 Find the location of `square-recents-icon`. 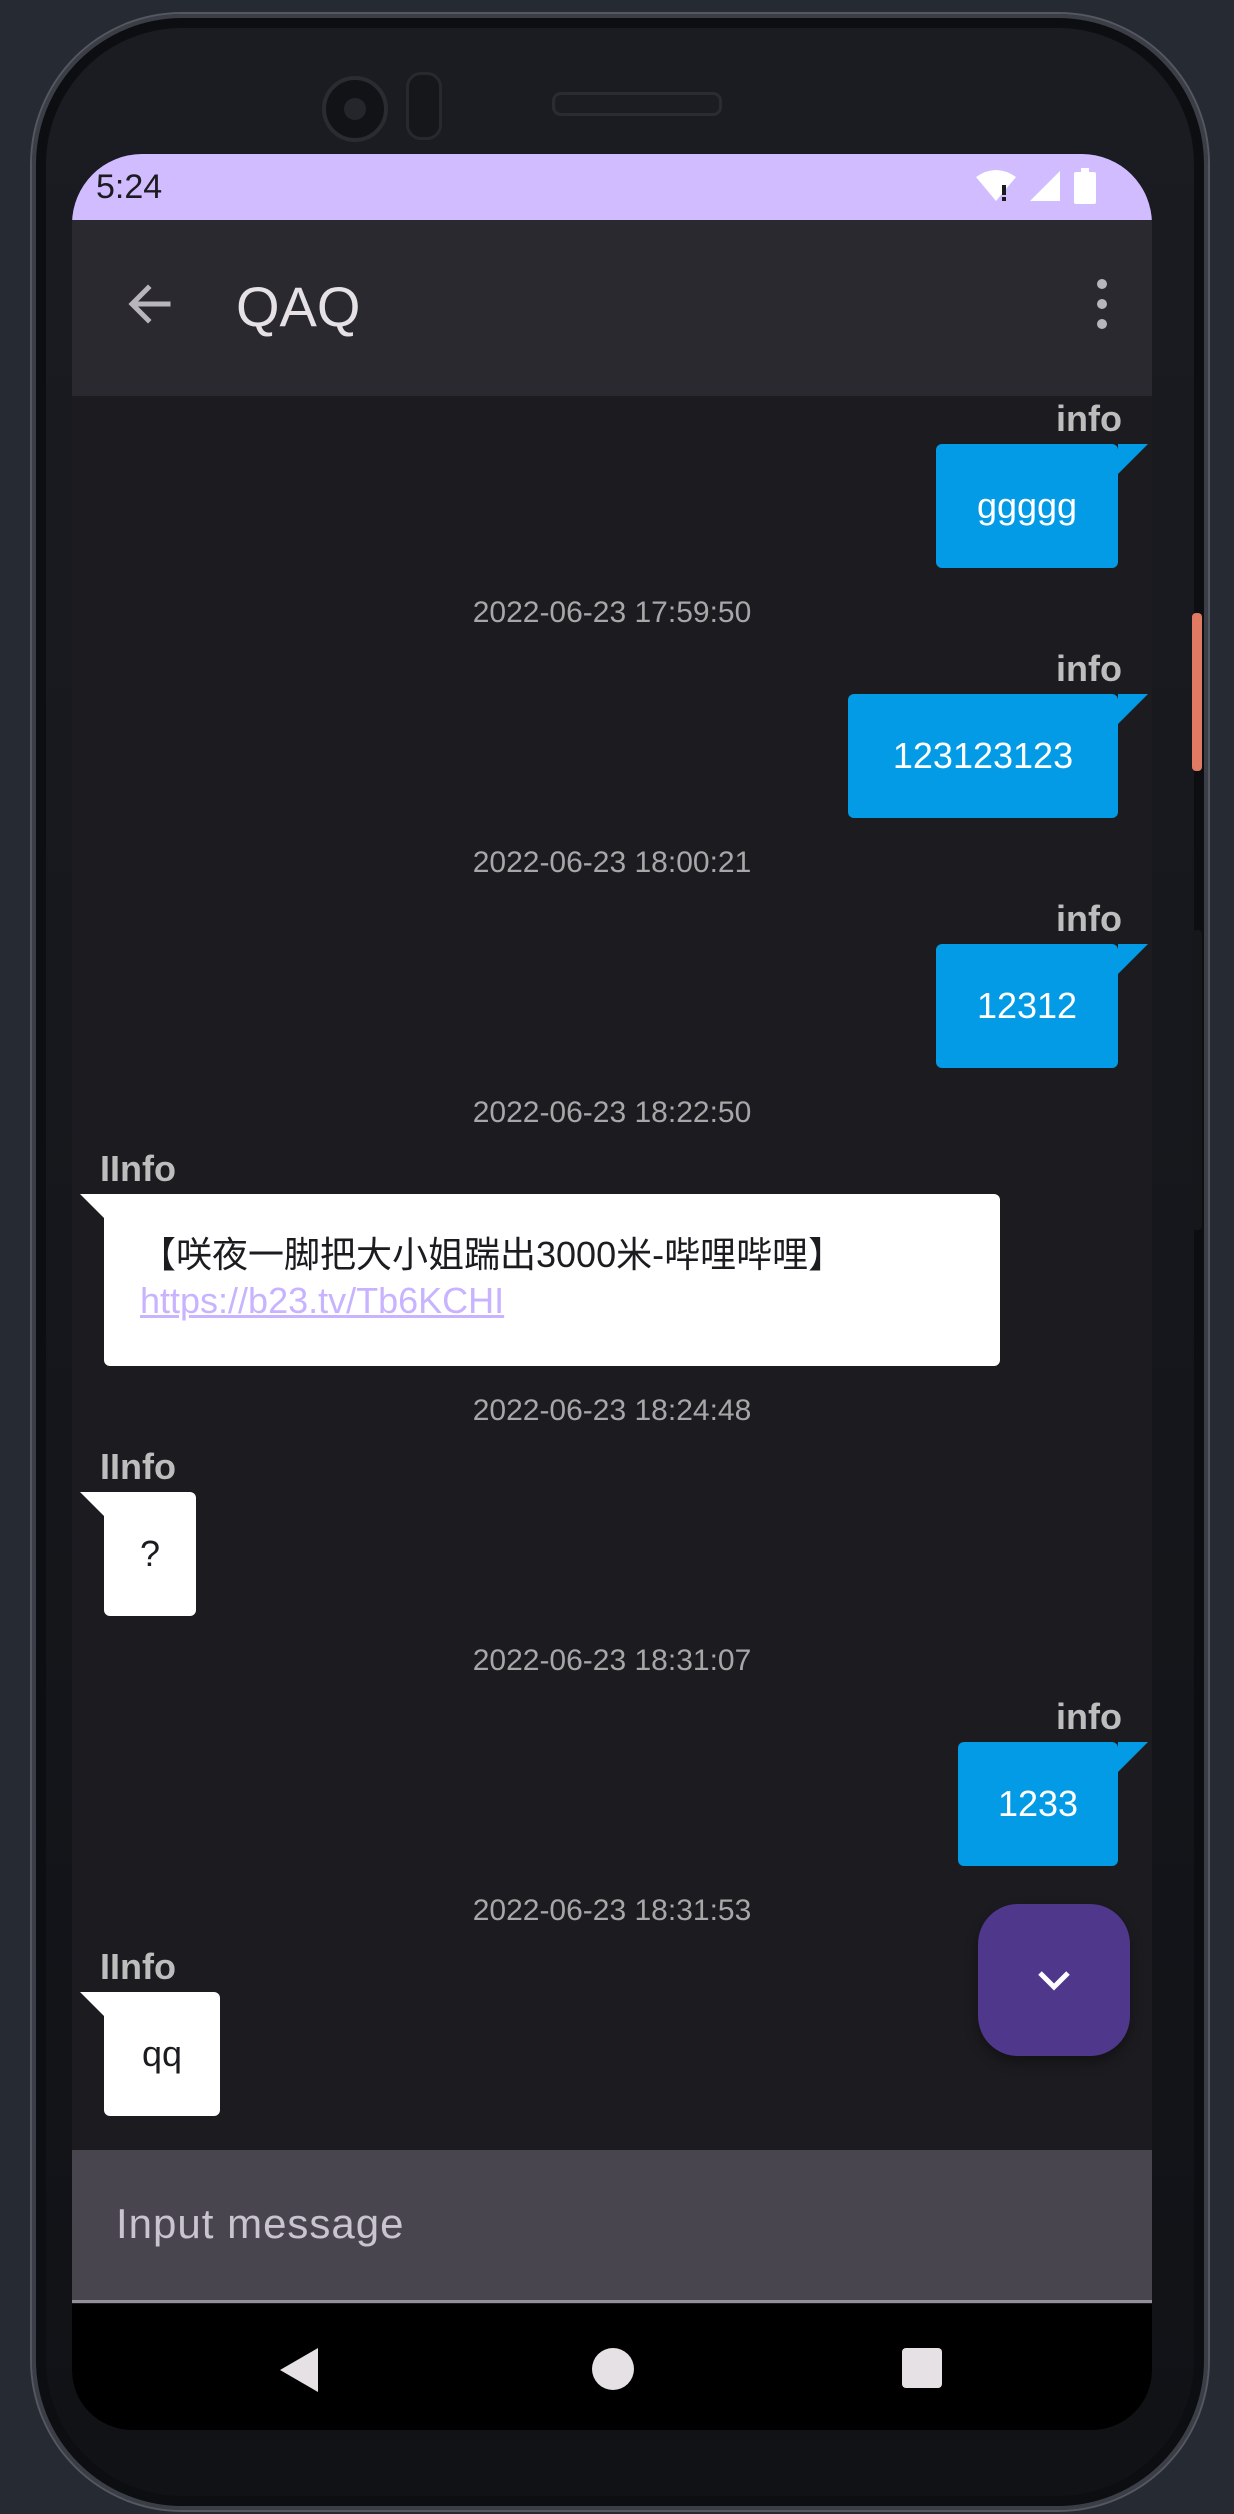

square-recents-icon is located at coordinates (922, 2368).